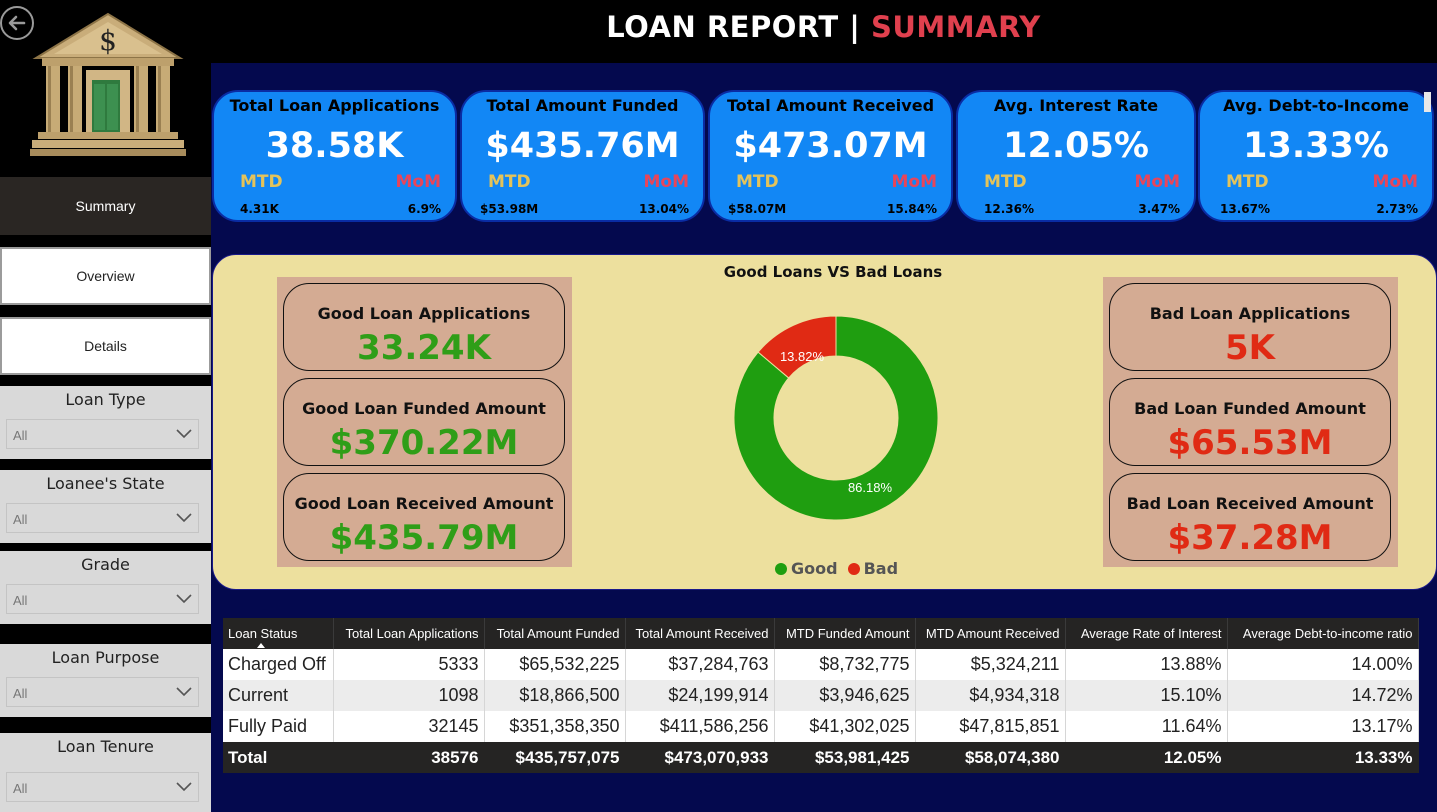  I want to click on bank-logo-icon: $, so click(108, 84).